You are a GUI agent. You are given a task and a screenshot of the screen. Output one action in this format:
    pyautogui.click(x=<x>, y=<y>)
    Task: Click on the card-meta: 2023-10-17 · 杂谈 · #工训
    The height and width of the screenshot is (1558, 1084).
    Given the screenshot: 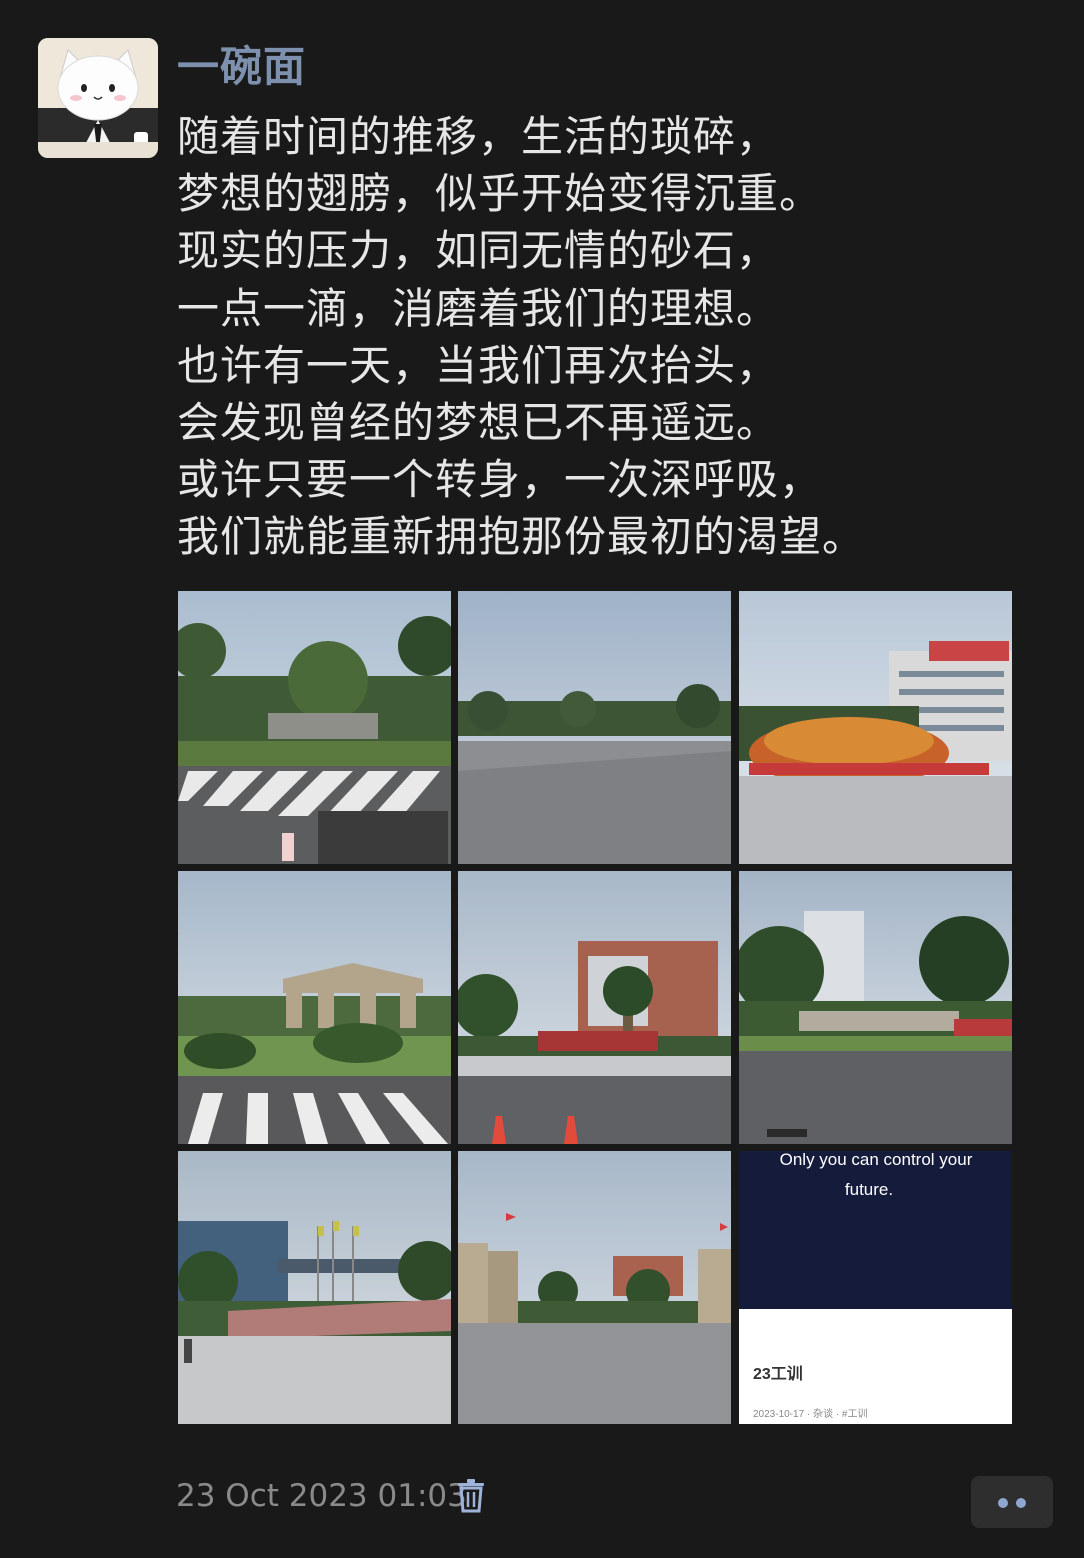 What is the action you would take?
    pyautogui.click(x=810, y=1413)
    